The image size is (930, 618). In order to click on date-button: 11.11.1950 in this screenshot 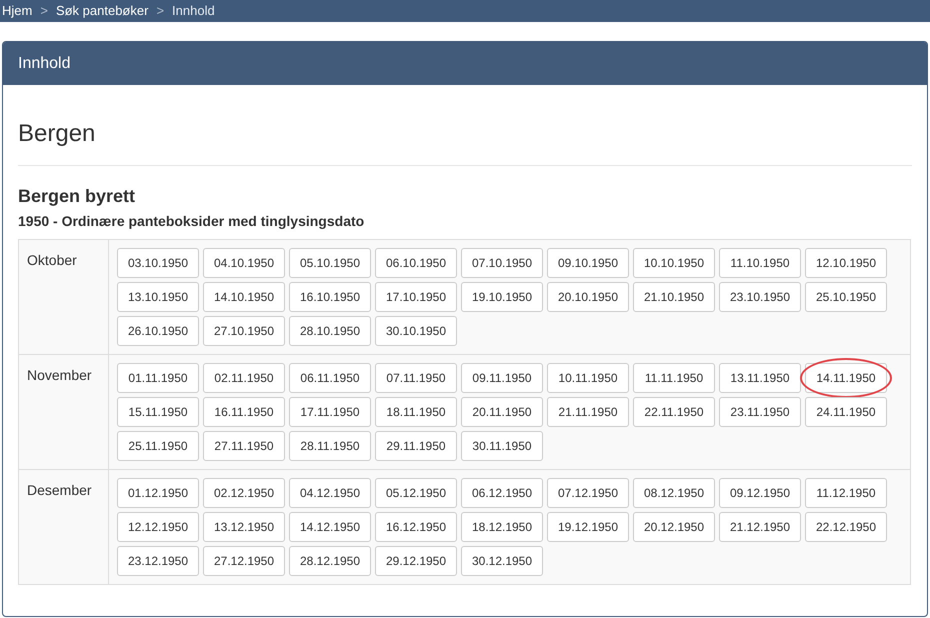, I will do `click(674, 378)`.